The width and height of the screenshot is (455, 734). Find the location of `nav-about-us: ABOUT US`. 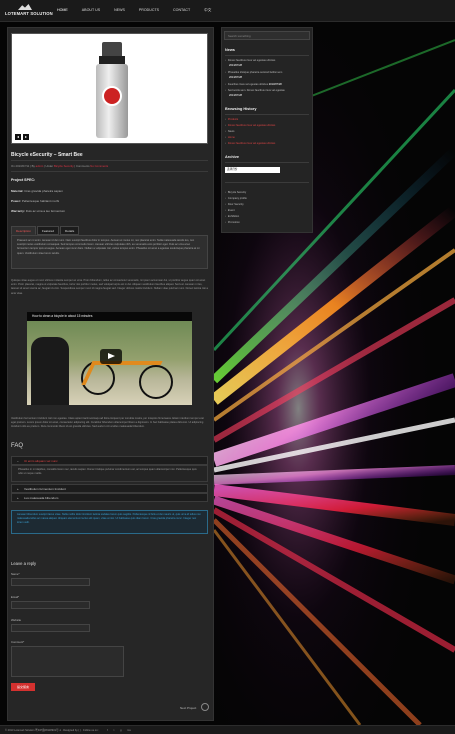

nav-about-us: ABOUT US is located at coordinates (91, 10).